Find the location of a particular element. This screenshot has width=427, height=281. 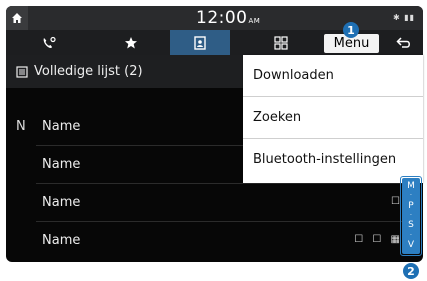

index-letter: M is located at coordinates (411, 186).